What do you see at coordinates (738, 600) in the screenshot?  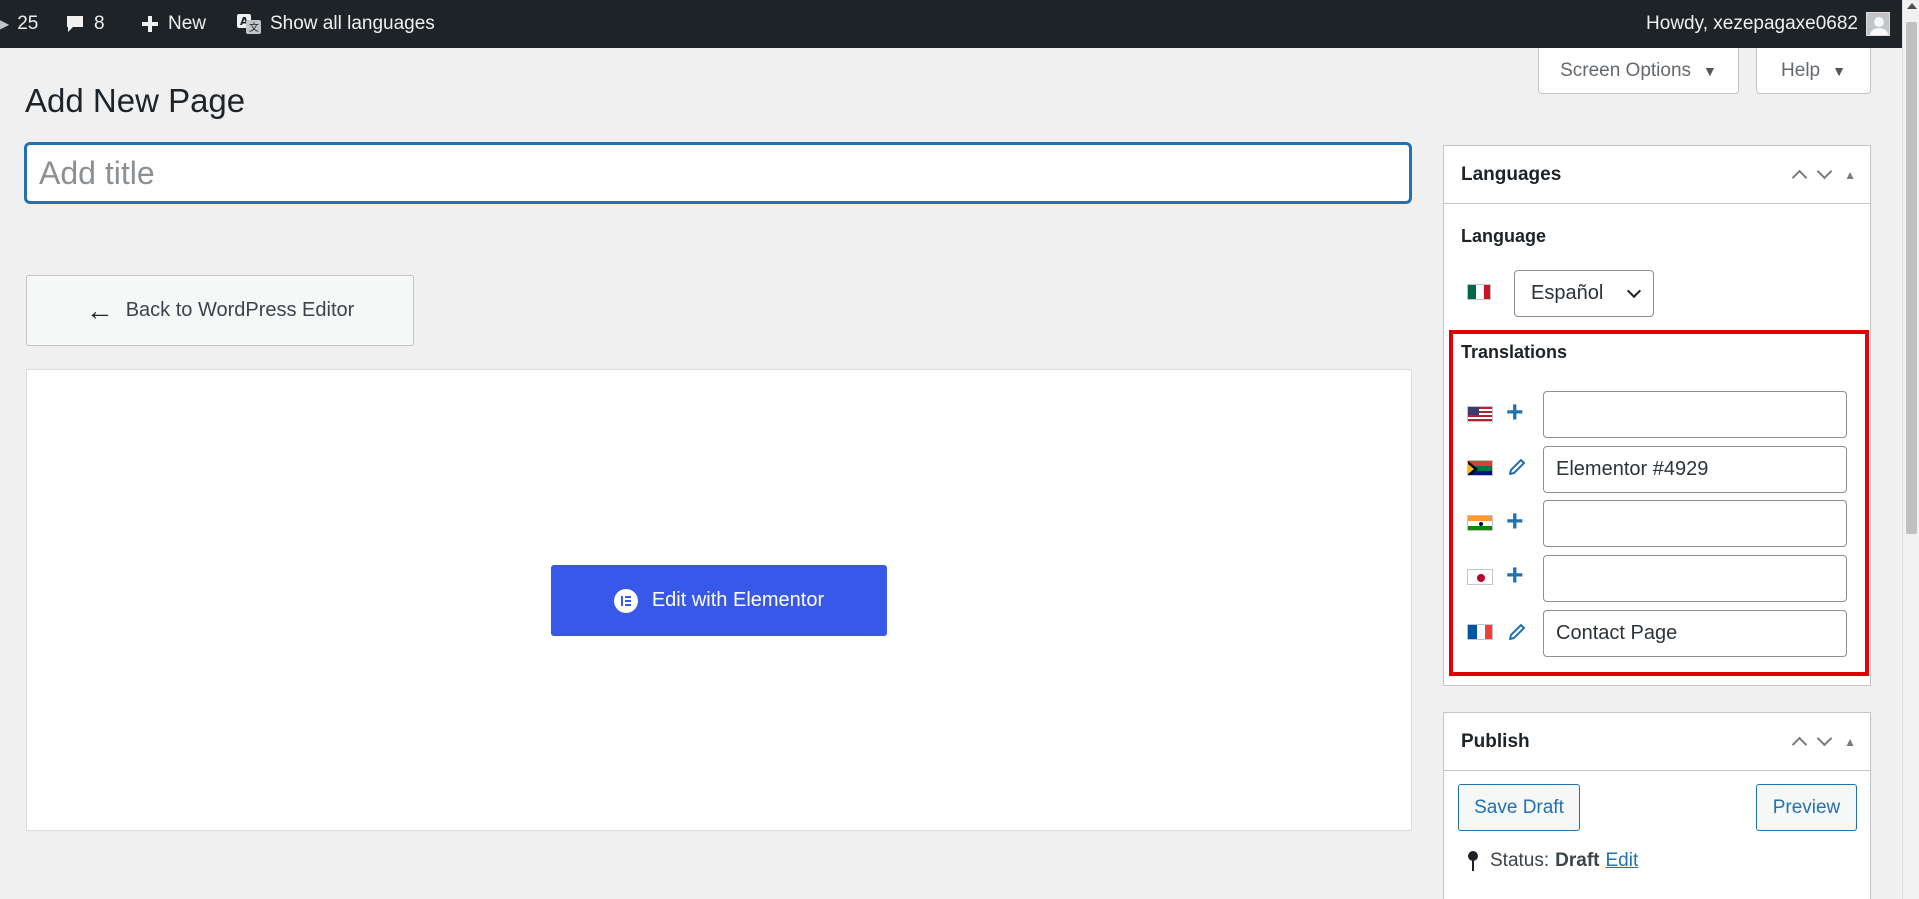 I see `edit-with-elementor-label: Edit with Elementor` at bounding box center [738, 600].